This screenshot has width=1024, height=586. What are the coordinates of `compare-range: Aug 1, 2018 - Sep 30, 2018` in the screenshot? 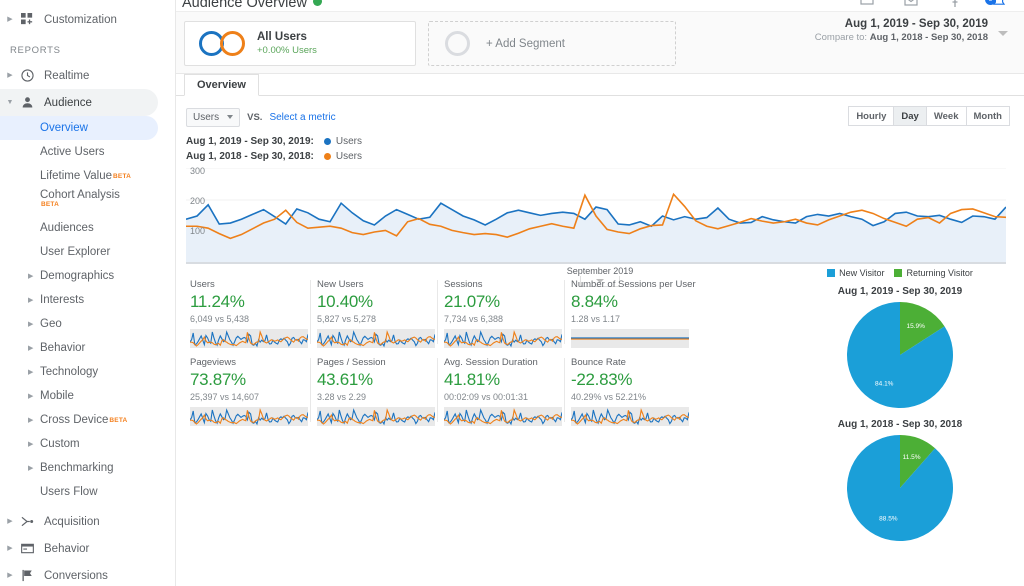 It's located at (928, 37).